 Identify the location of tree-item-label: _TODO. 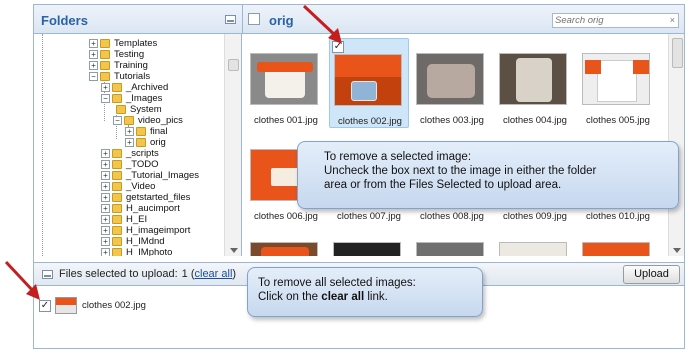
(142, 164).